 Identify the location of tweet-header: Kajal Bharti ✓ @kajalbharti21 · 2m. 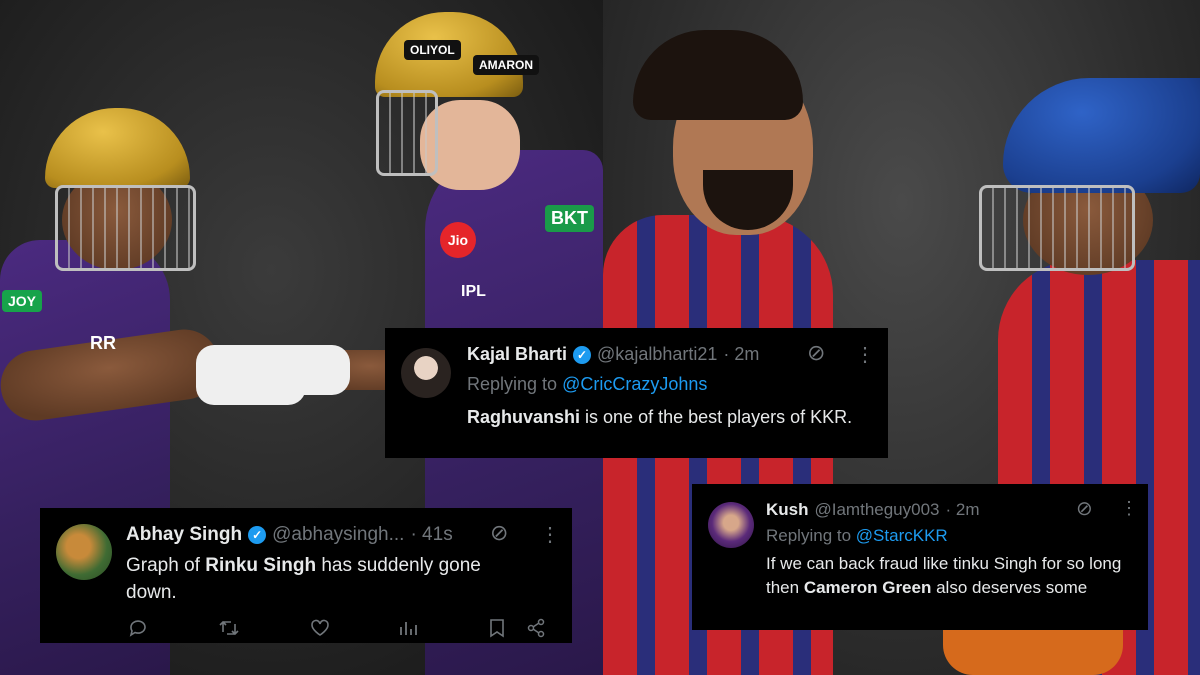
(613, 354).